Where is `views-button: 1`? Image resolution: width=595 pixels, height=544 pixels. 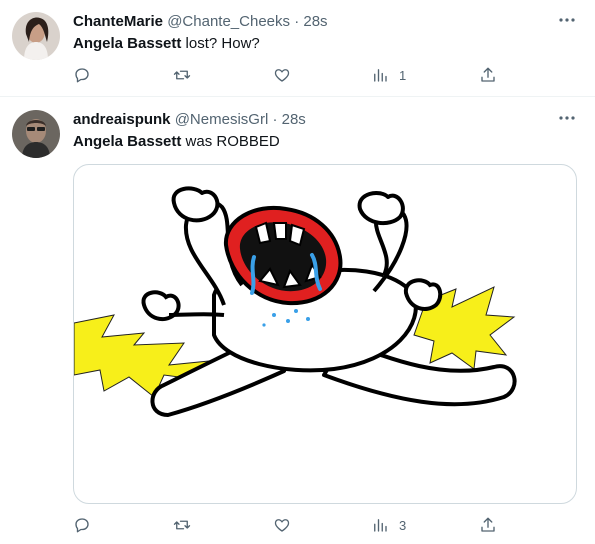 views-button: 1 is located at coordinates (388, 75).